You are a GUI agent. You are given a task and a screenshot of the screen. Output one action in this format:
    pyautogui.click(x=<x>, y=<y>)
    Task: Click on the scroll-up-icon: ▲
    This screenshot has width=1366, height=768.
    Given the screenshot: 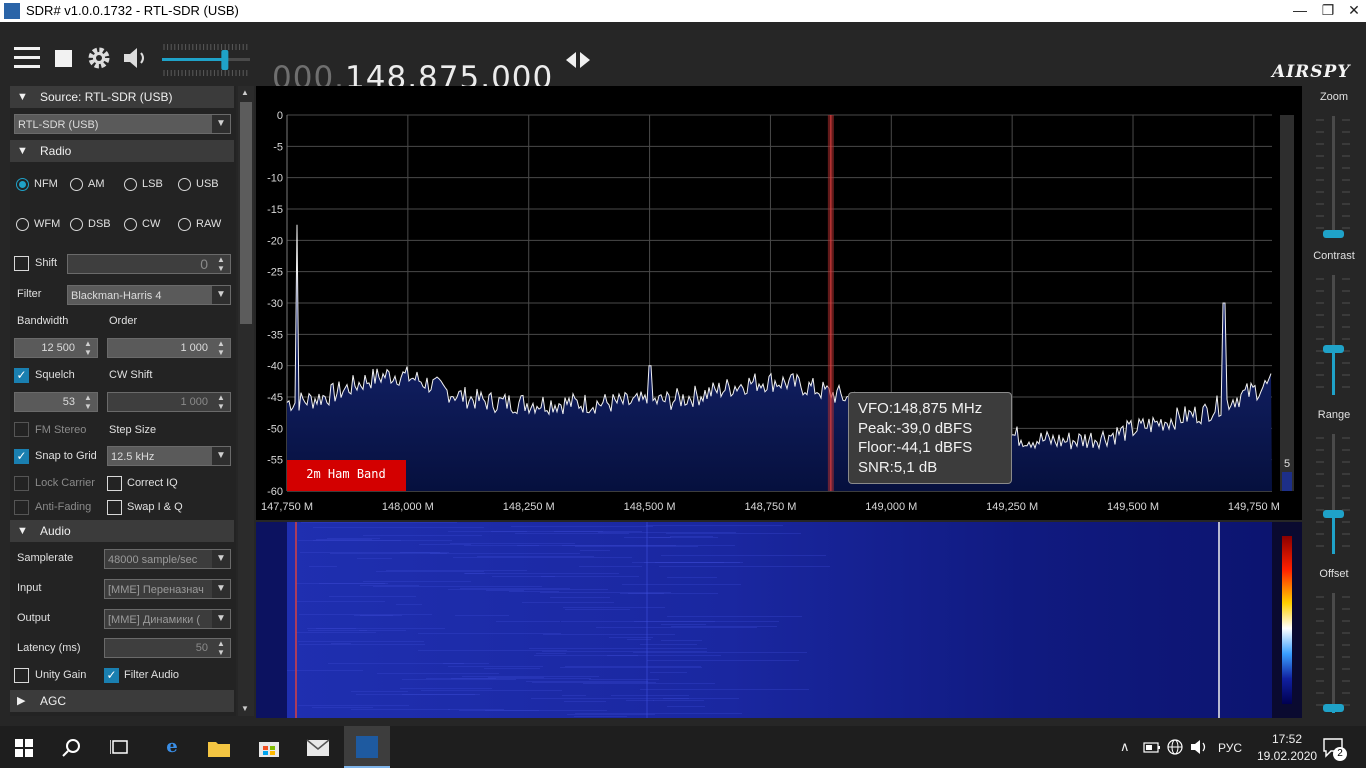 What is the action you would take?
    pyautogui.click(x=245, y=92)
    